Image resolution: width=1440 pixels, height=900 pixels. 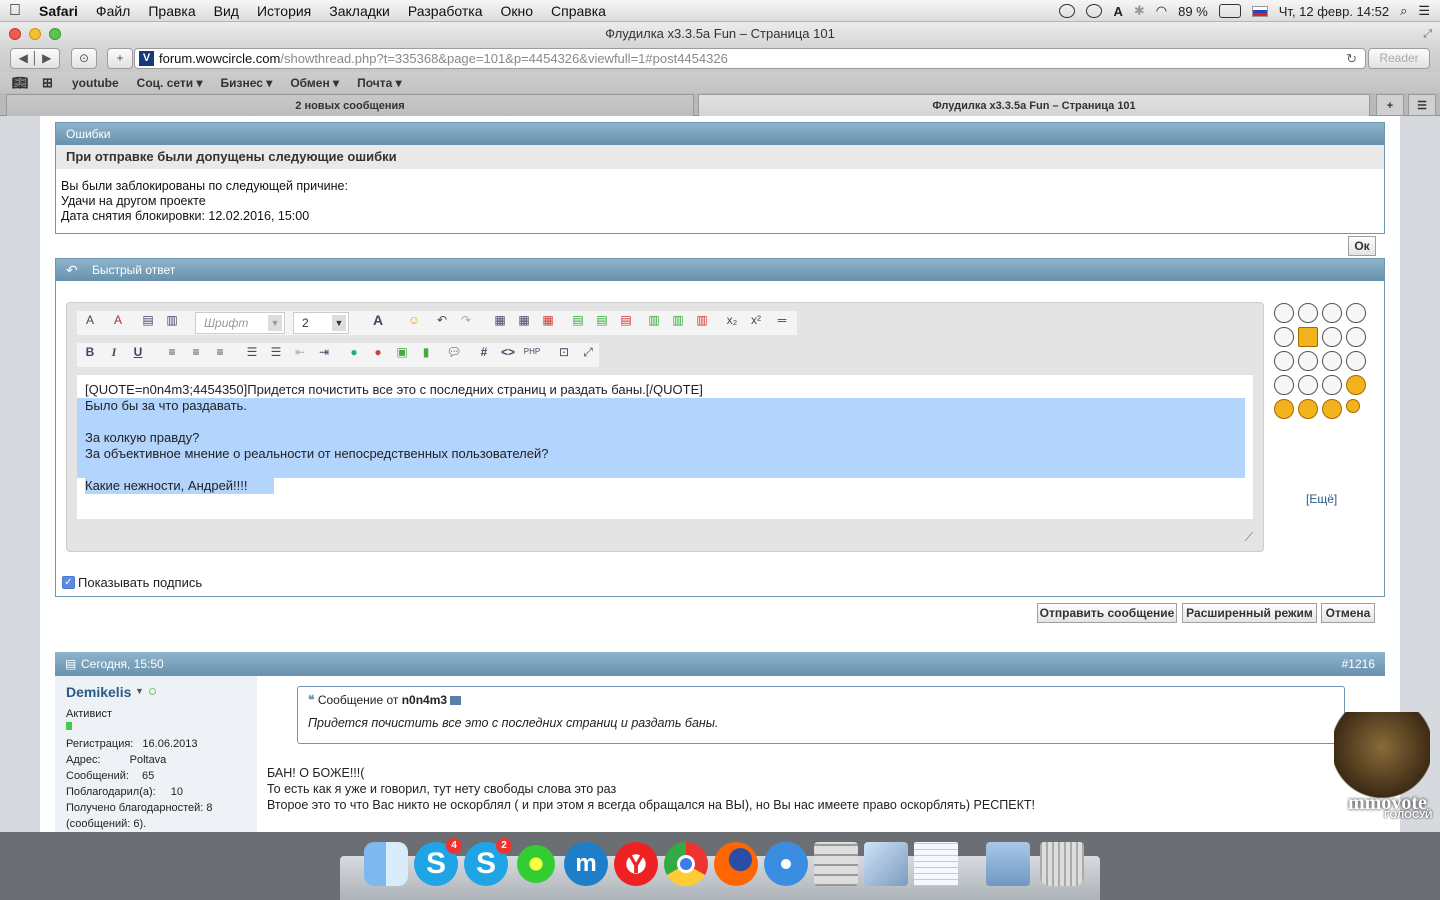 What do you see at coordinates (172, 352) in the screenshot?
I see `align-left-icon: ≡` at bounding box center [172, 352].